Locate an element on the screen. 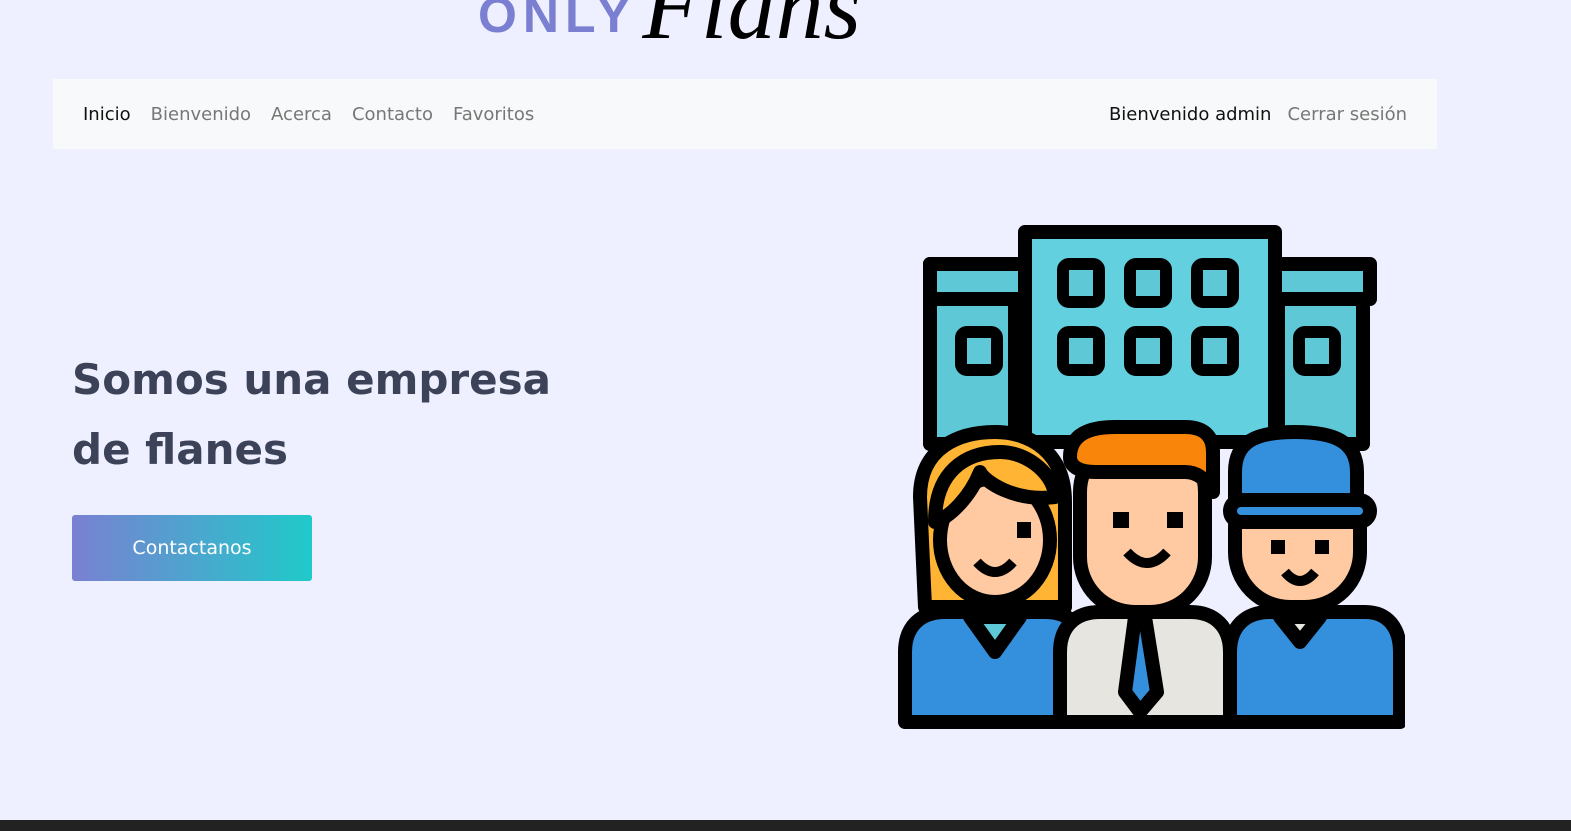  taskbar-strip is located at coordinates (785, 825).